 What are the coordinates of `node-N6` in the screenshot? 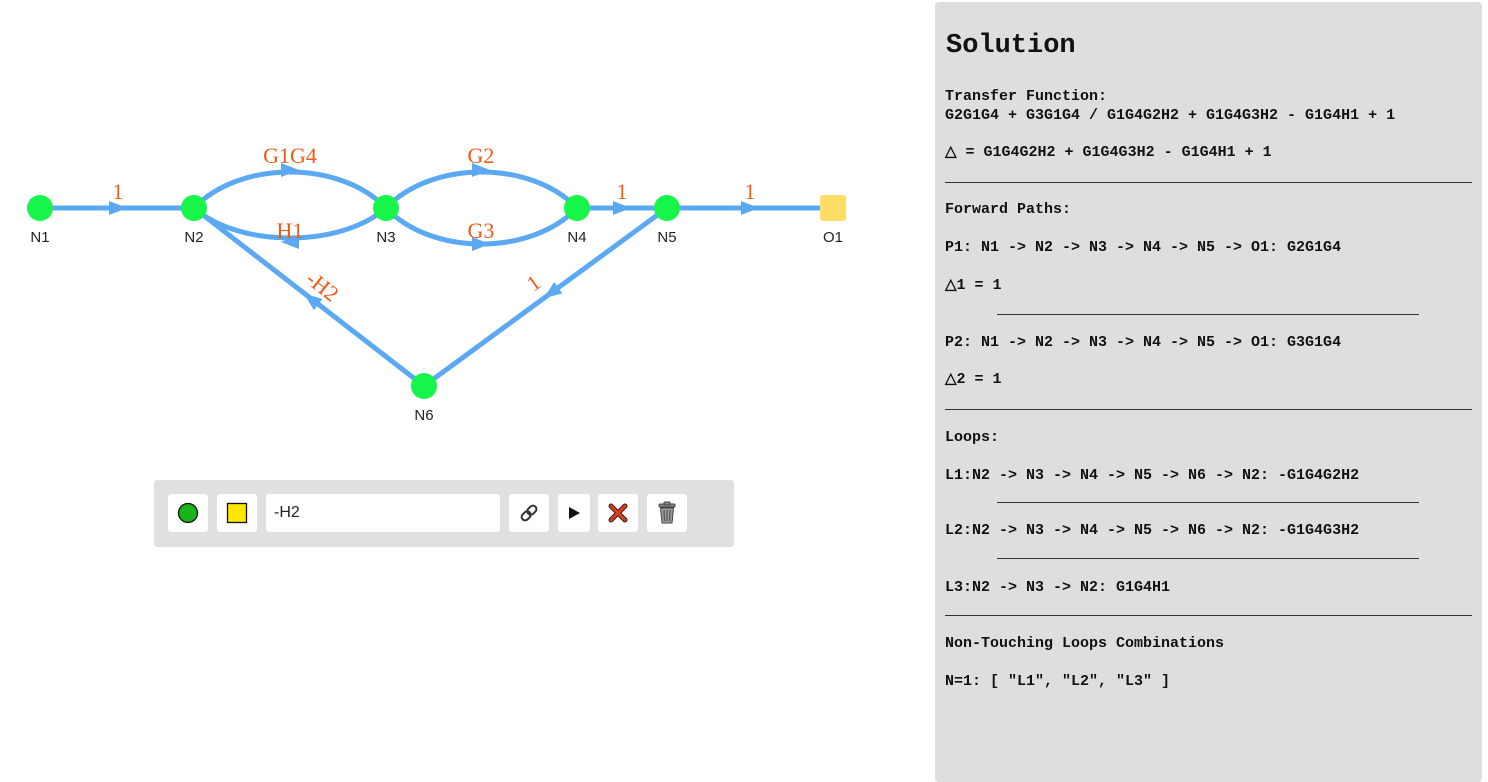 It's located at (424, 386).